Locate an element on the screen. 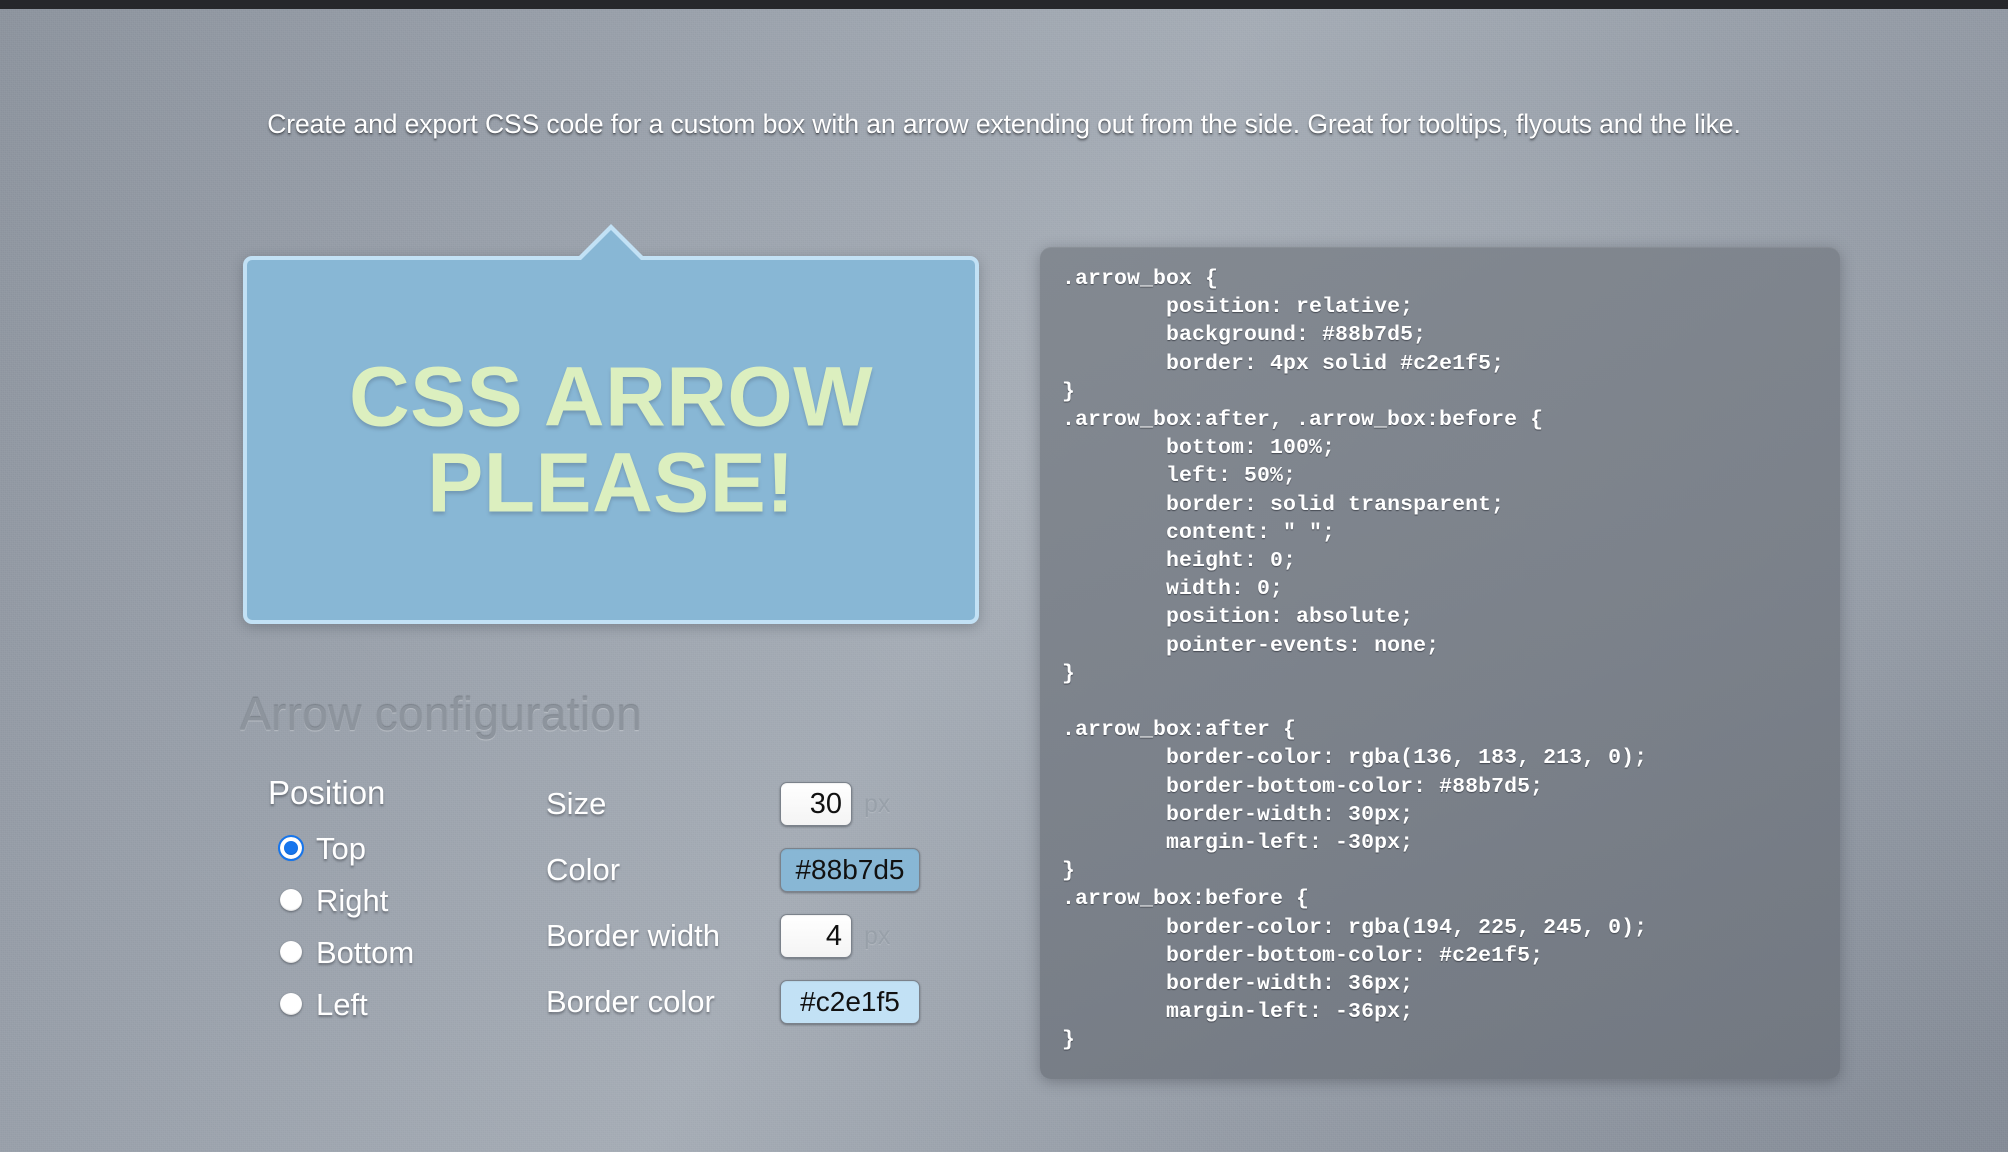  position-radio-group: Position Top Right Bottom Left is located at coordinates (393, 902).